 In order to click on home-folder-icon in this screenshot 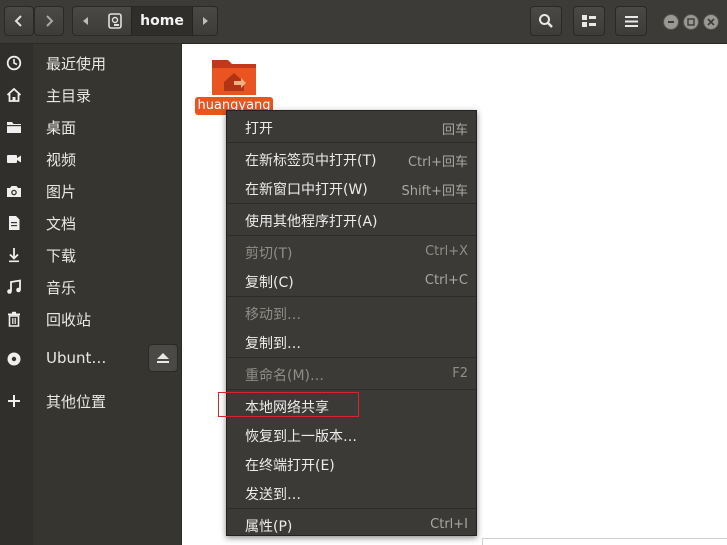, I will do `click(234, 77)`.